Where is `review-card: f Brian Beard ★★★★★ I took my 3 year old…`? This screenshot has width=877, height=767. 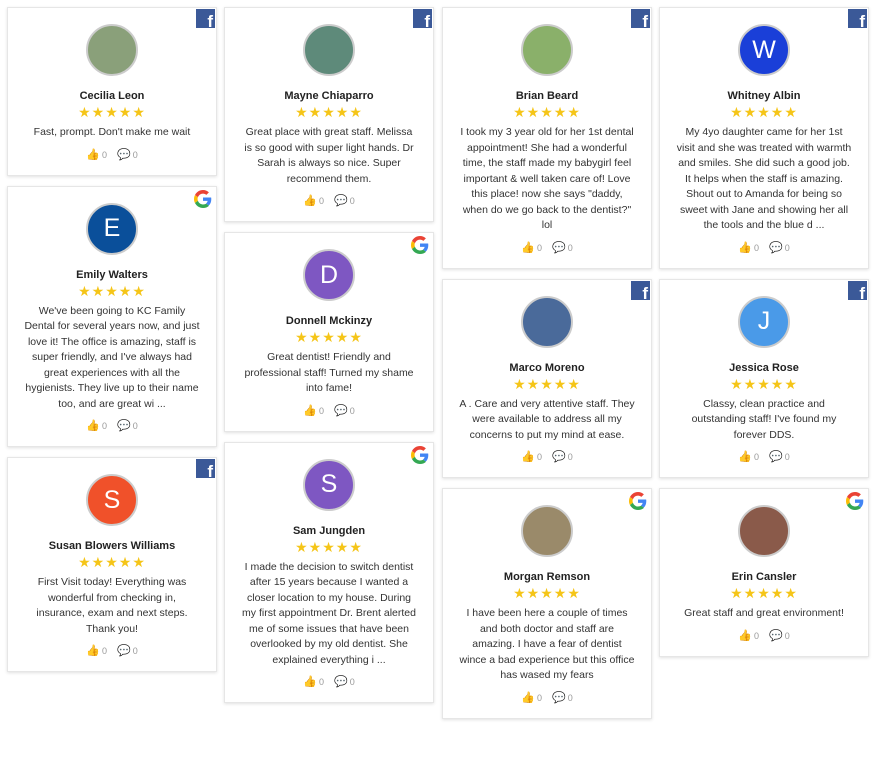 review-card: f Brian Beard ★★★★★ I took my 3 year old… is located at coordinates (547, 138).